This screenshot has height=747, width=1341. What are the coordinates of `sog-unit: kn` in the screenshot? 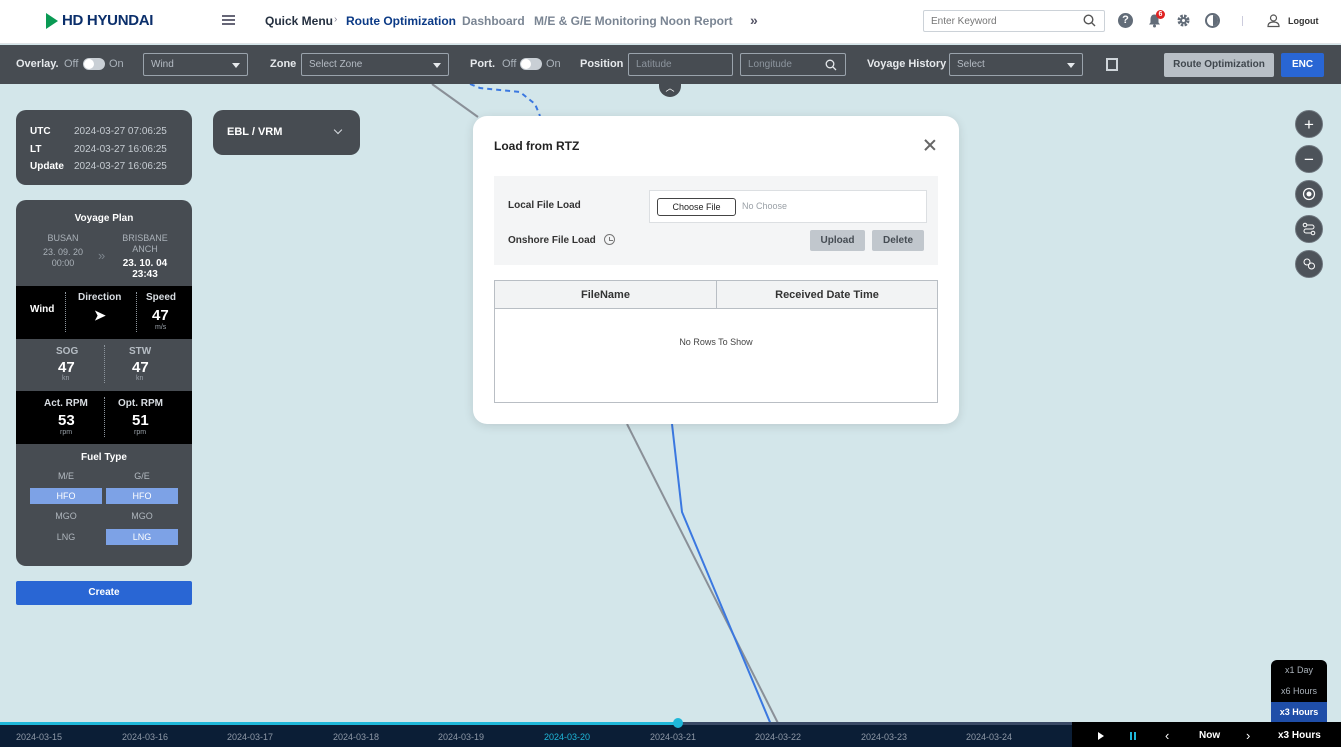 It's located at (66, 378).